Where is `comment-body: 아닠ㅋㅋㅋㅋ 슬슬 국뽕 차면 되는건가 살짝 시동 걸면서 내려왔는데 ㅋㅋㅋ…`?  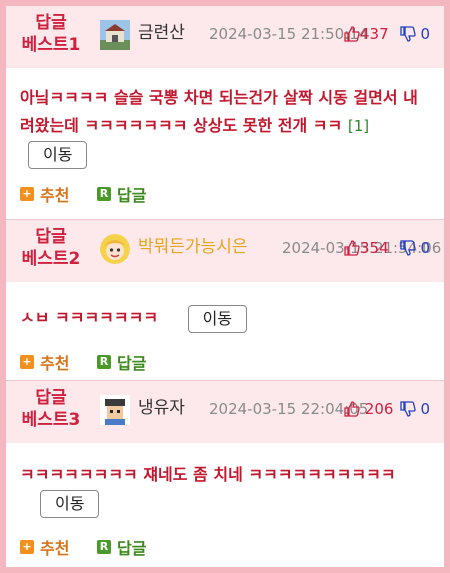 comment-body: 아닠ㅋㅋㅋㅋ 슬슬 국뽕 차면 되는건가 살짝 시동 걸면서 내려왔는데 ㅋㅋㅋ… is located at coordinates (225, 126).